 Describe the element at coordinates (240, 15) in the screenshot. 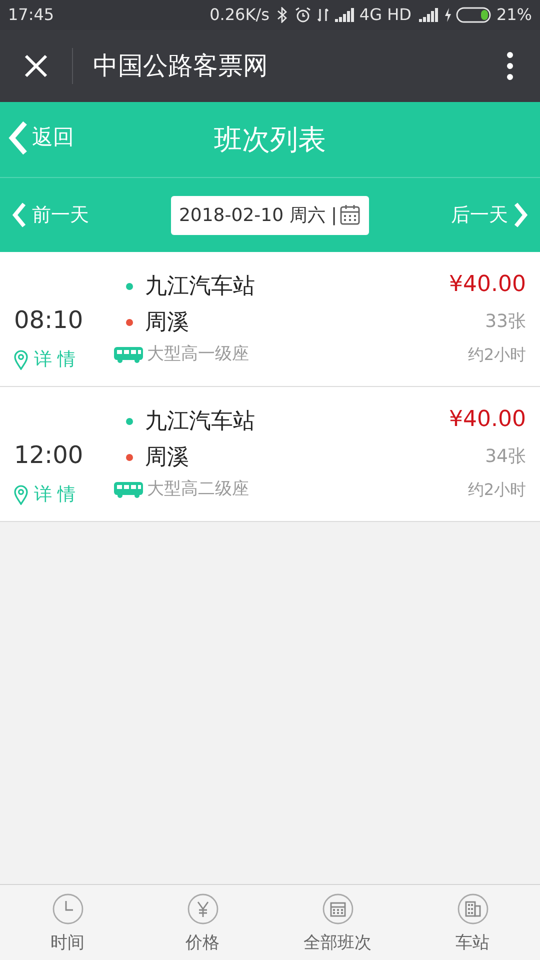

I see `network-speed: 0.26K/s` at that location.